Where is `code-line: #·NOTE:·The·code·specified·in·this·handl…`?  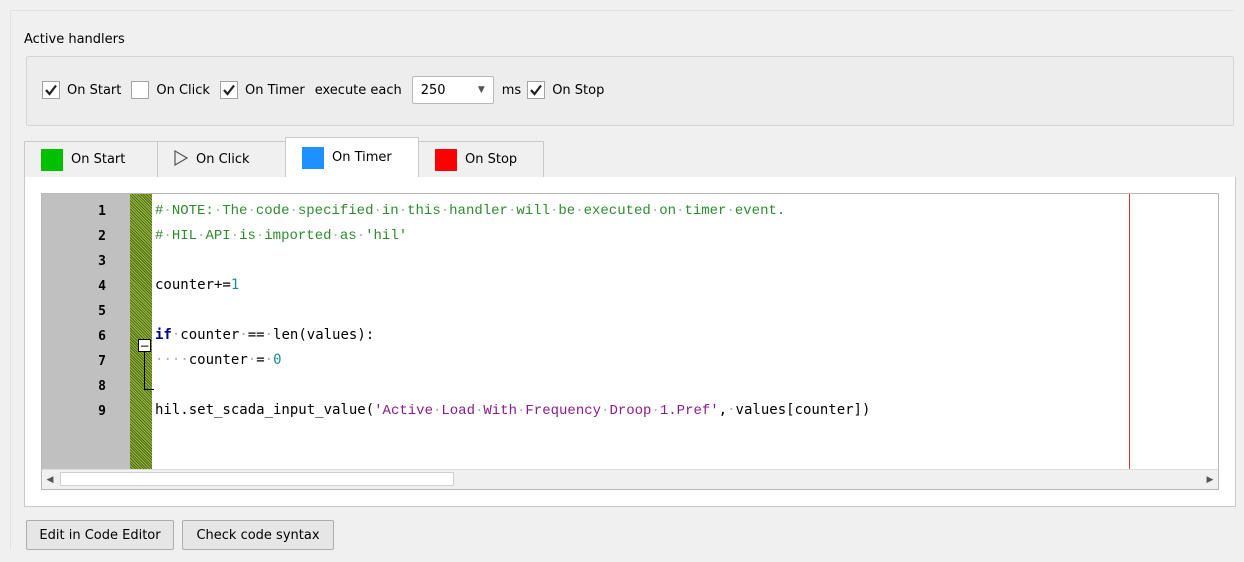
code-line: #·NOTE:·The·code·specified·in·this·handl… is located at coordinates (470, 211).